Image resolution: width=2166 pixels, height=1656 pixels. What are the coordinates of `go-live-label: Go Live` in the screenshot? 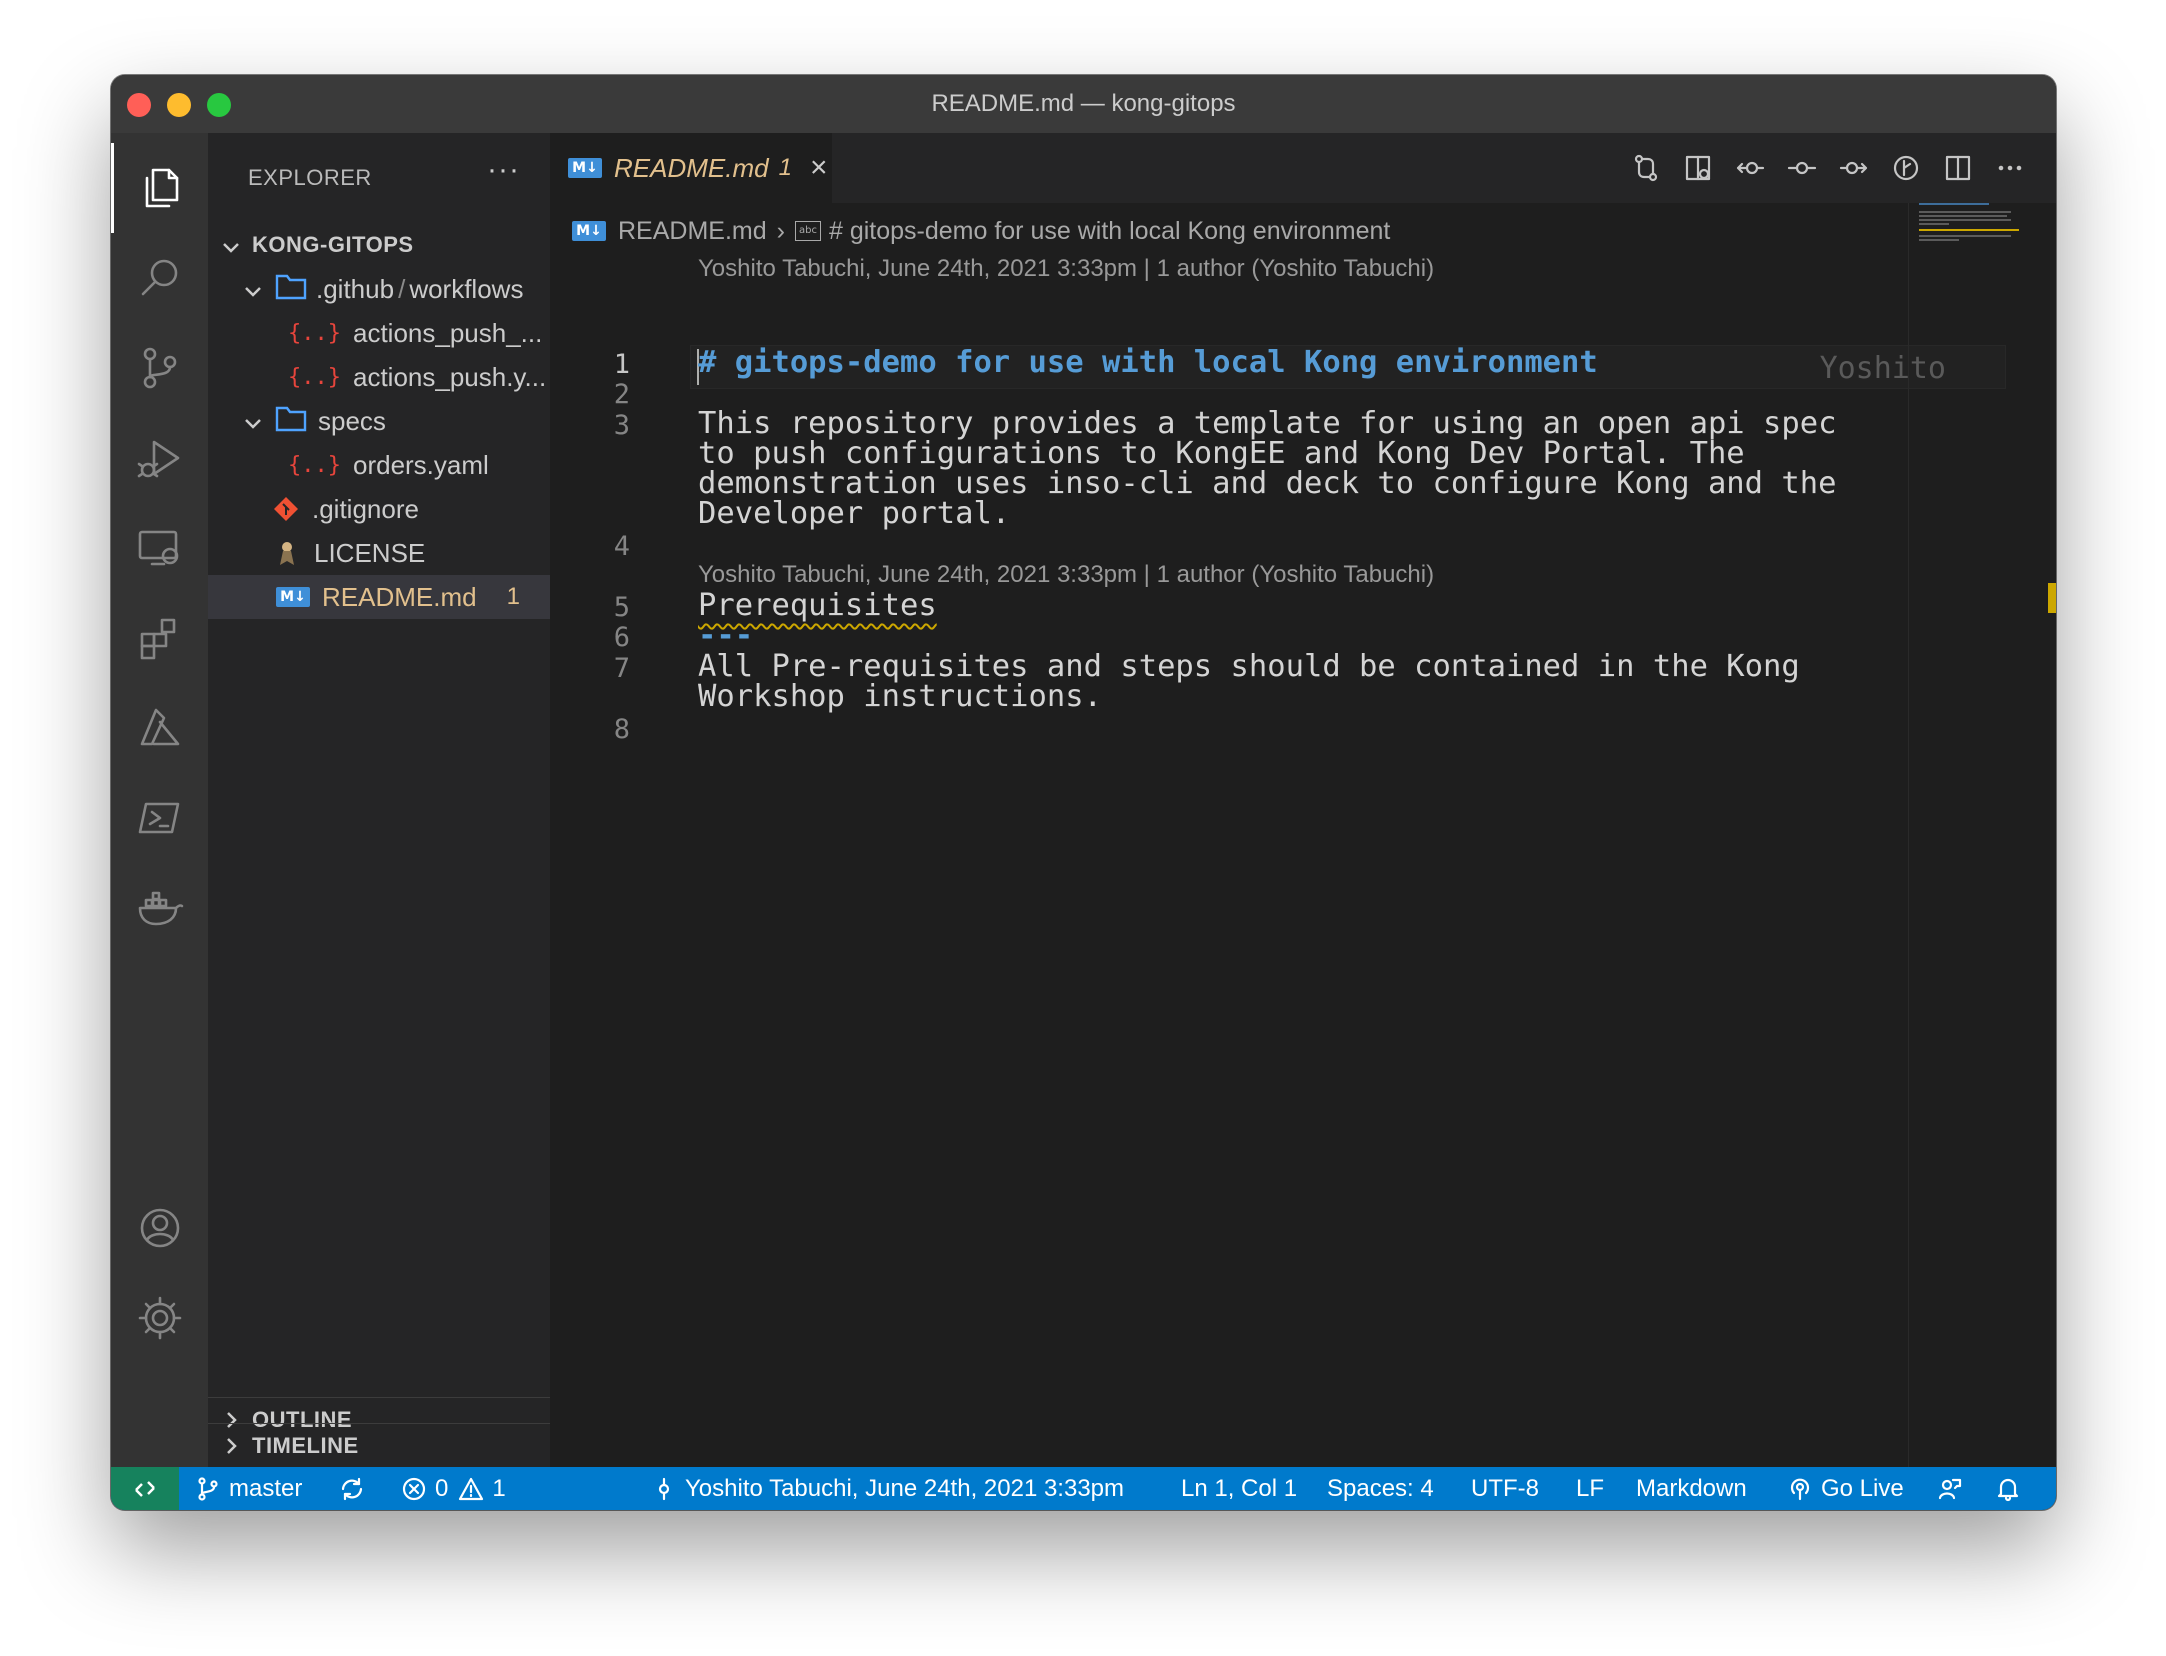 It's located at (1862, 1488).